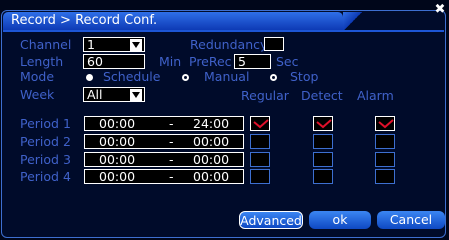  I want to click on alarm-column-header: Alarm, so click(375, 95).